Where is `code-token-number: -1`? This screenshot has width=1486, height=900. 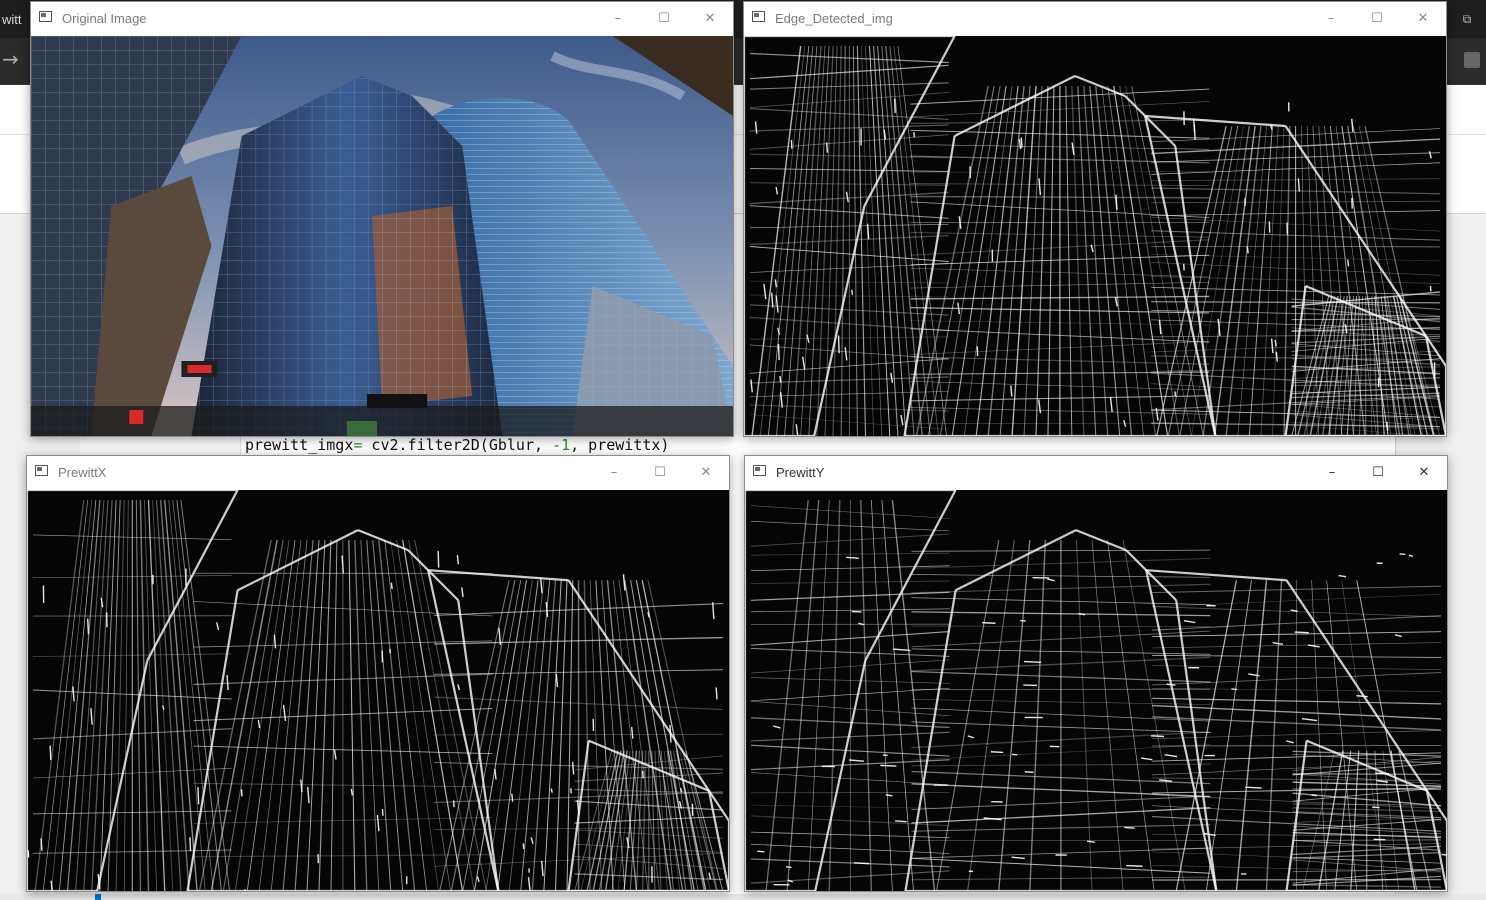
code-token-number: -1 is located at coordinates (561, 445).